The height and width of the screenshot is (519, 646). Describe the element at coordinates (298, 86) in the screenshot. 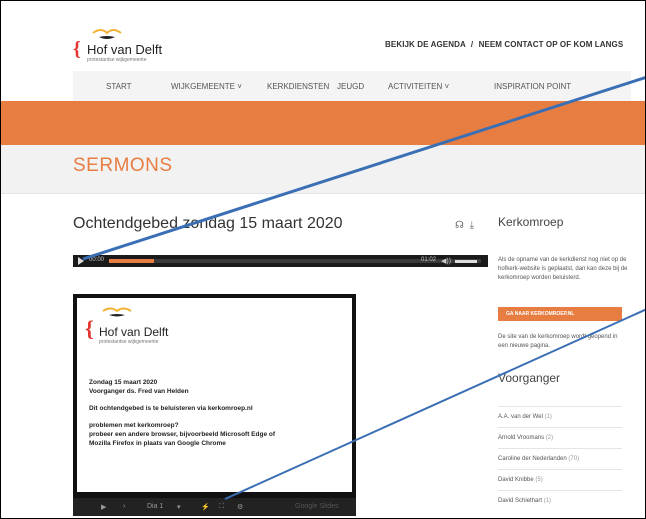

I see `nav-item-kerkdiensten: KERKDIENSTEN` at that location.